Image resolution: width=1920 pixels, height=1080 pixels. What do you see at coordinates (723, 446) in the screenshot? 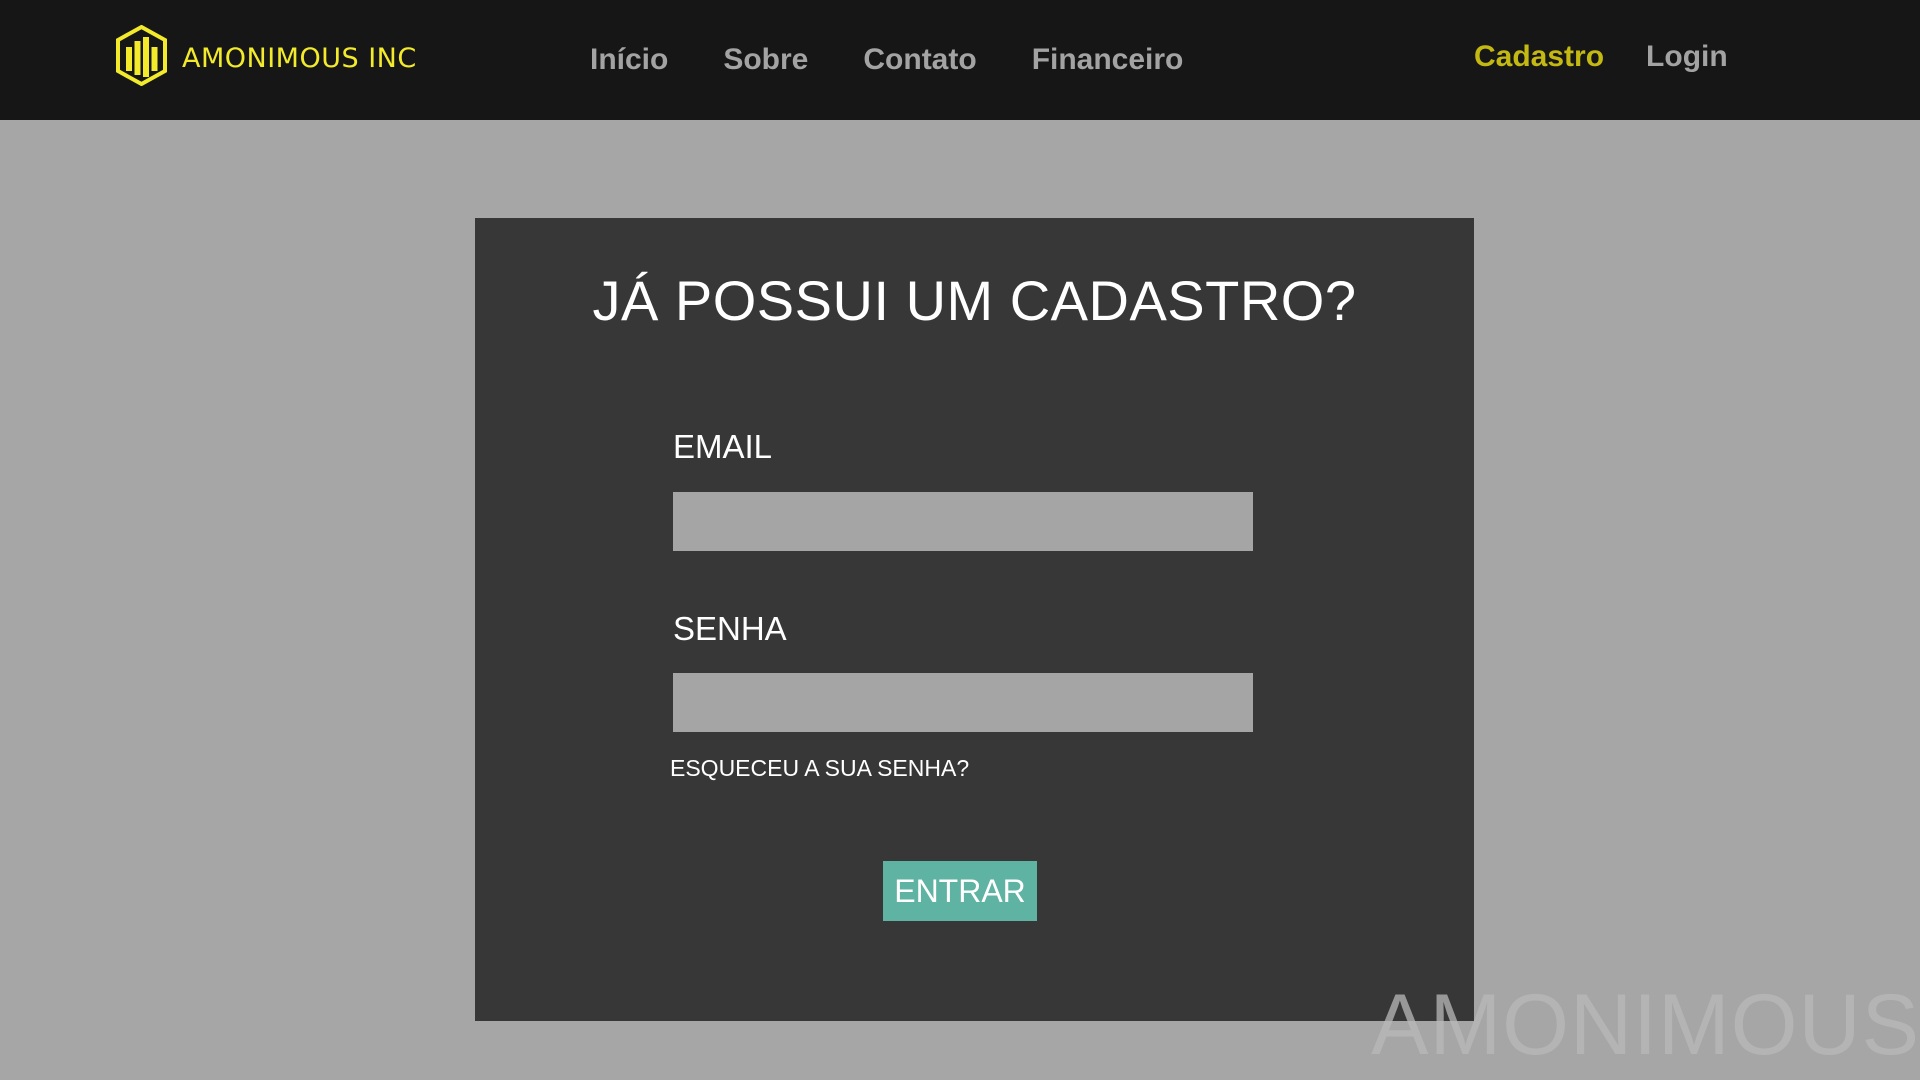
I see `email-label: EMAIL` at bounding box center [723, 446].